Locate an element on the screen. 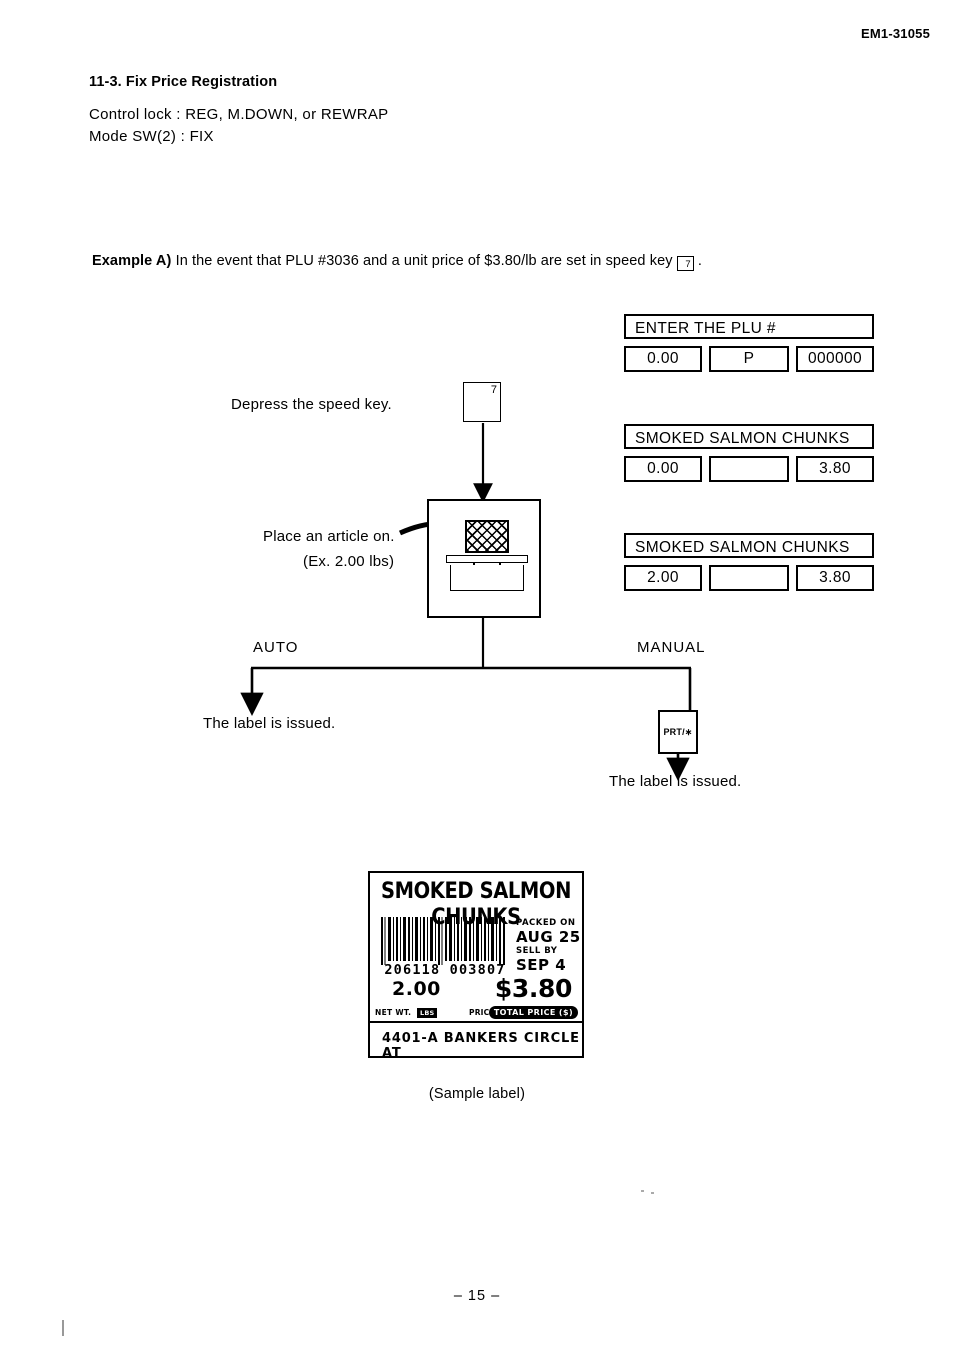 The height and width of the screenshot is (1346, 954). flowchart-connectors is located at coordinates (466, 602).